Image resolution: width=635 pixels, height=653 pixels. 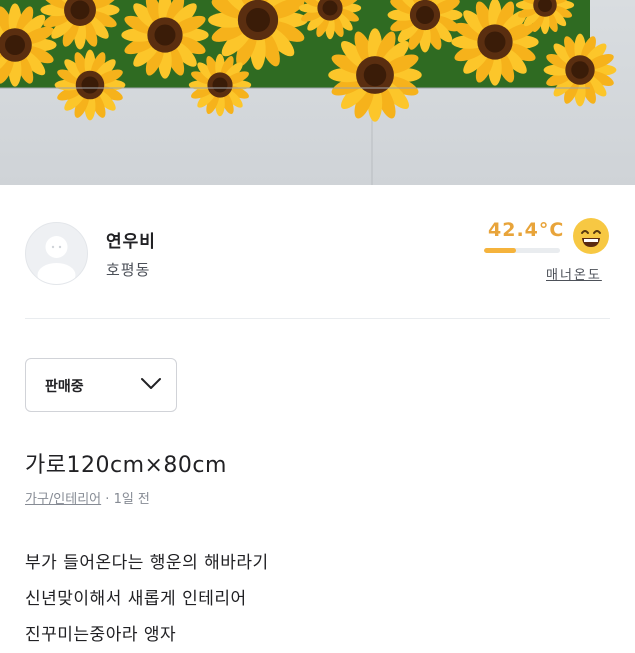 What do you see at coordinates (147, 563) in the screenshot?
I see `description-line: 부가 들어온다는 행운의 해바라기` at bounding box center [147, 563].